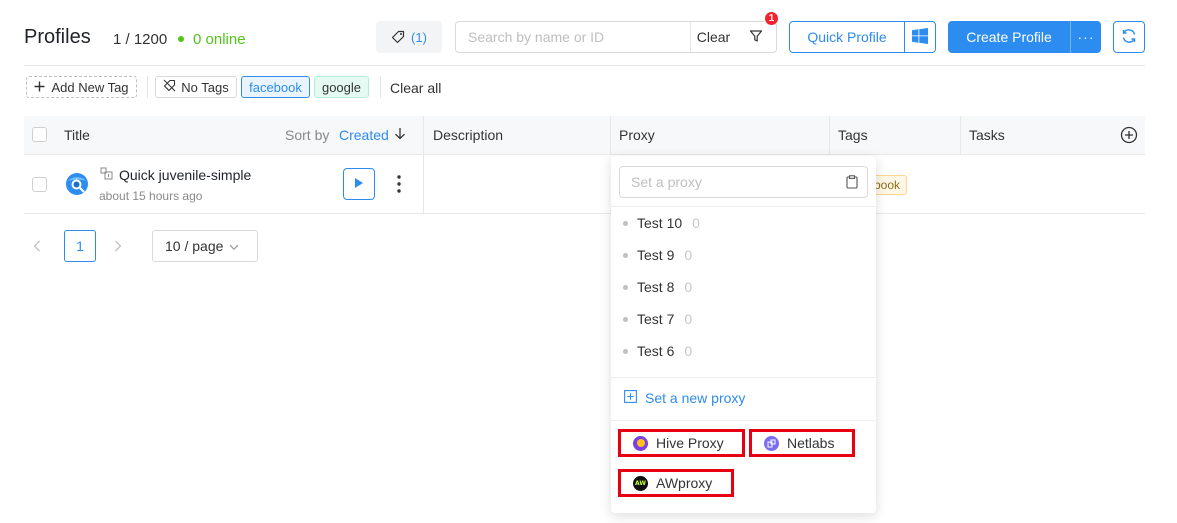 This screenshot has height=523, width=1177. What do you see at coordinates (219, 39) in the screenshot?
I see `online-count: 0 online` at bounding box center [219, 39].